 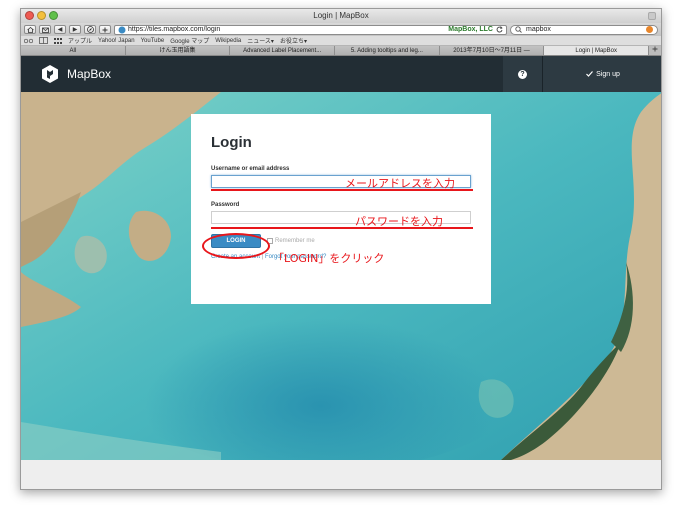 What do you see at coordinates (492, 50) in the screenshot?
I see `tab-date-range: 2013年7月10日〜7月11日 —` at bounding box center [492, 50].